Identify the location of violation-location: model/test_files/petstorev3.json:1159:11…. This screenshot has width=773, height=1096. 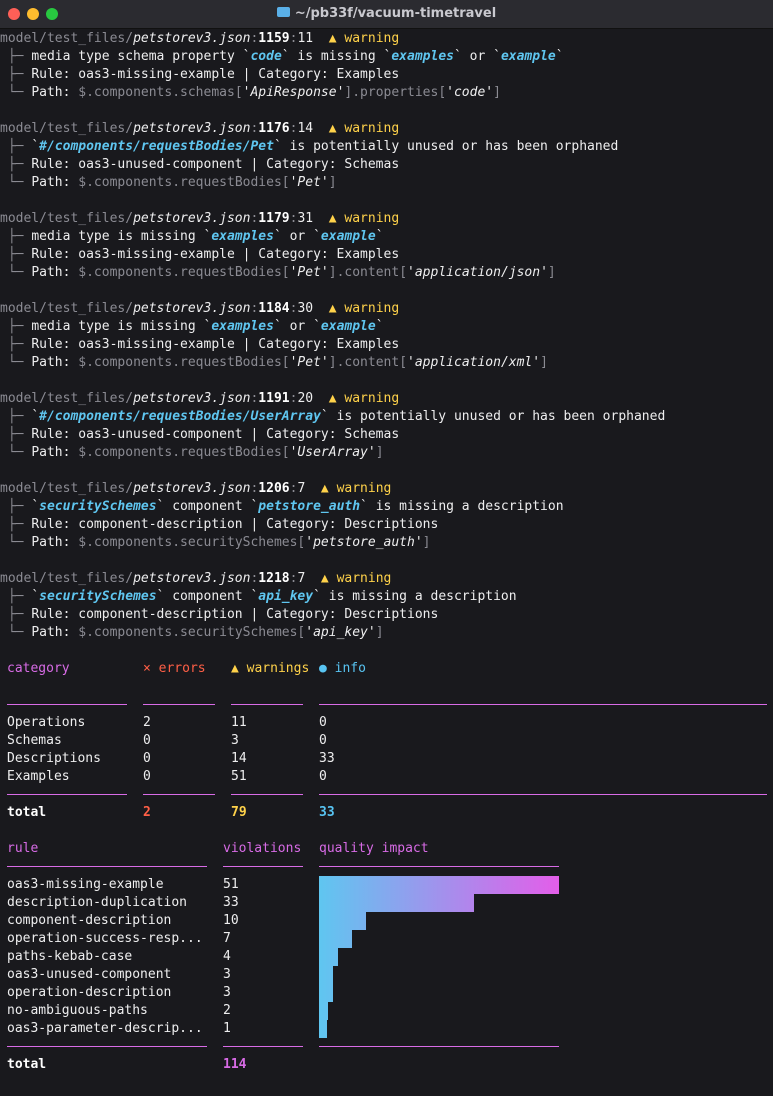
(199, 39).